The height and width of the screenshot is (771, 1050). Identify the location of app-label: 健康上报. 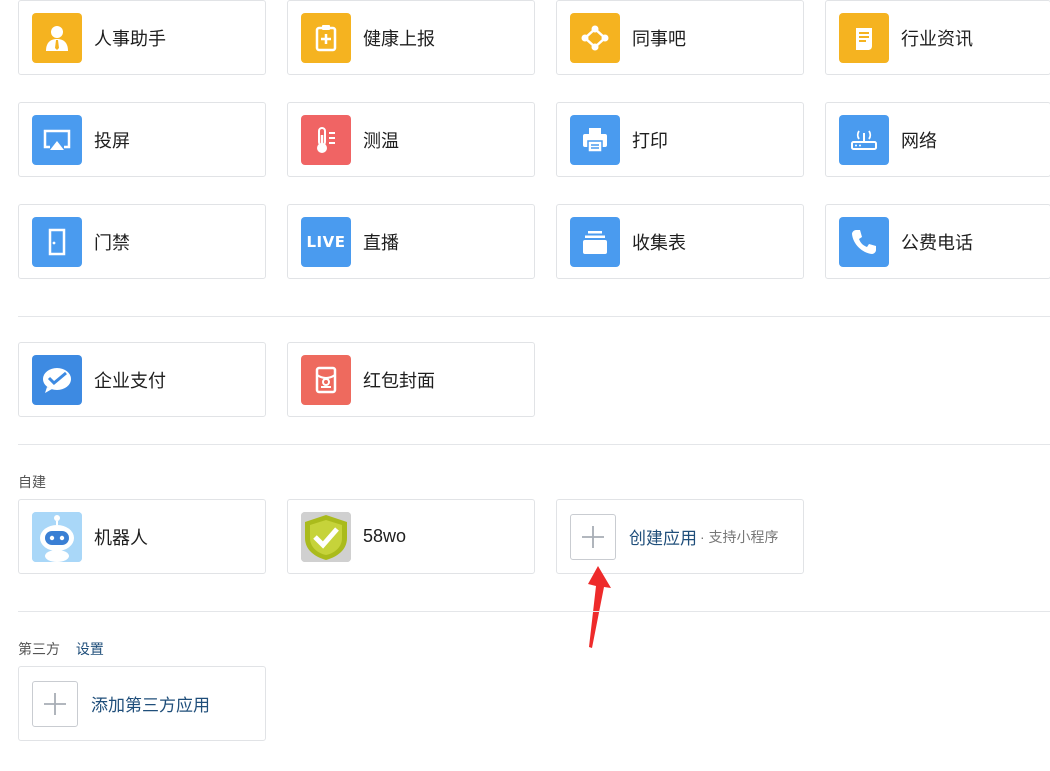
(399, 38).